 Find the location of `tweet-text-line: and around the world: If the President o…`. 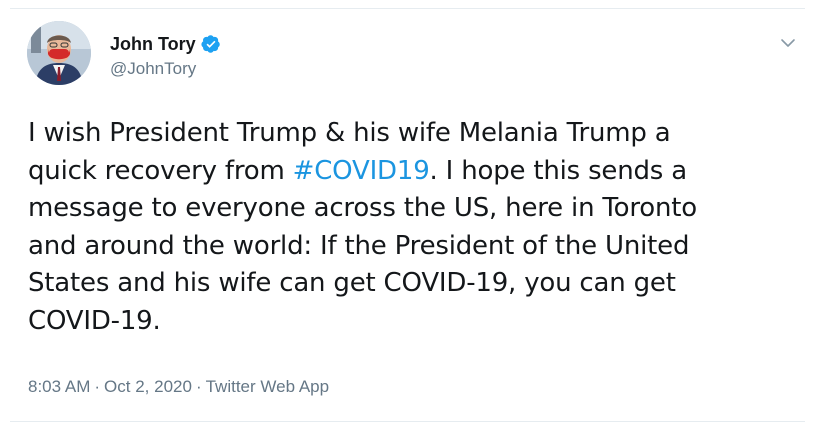

tweet-text-line: and around the world: If the President o… is located at coordinates (408, 247).